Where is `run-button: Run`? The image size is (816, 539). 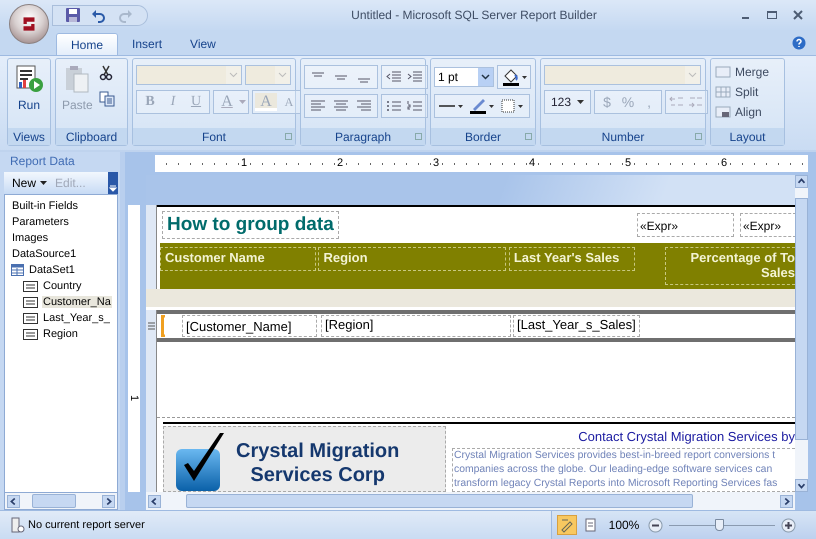 run-button: Run is located at coordinates (29, 93).